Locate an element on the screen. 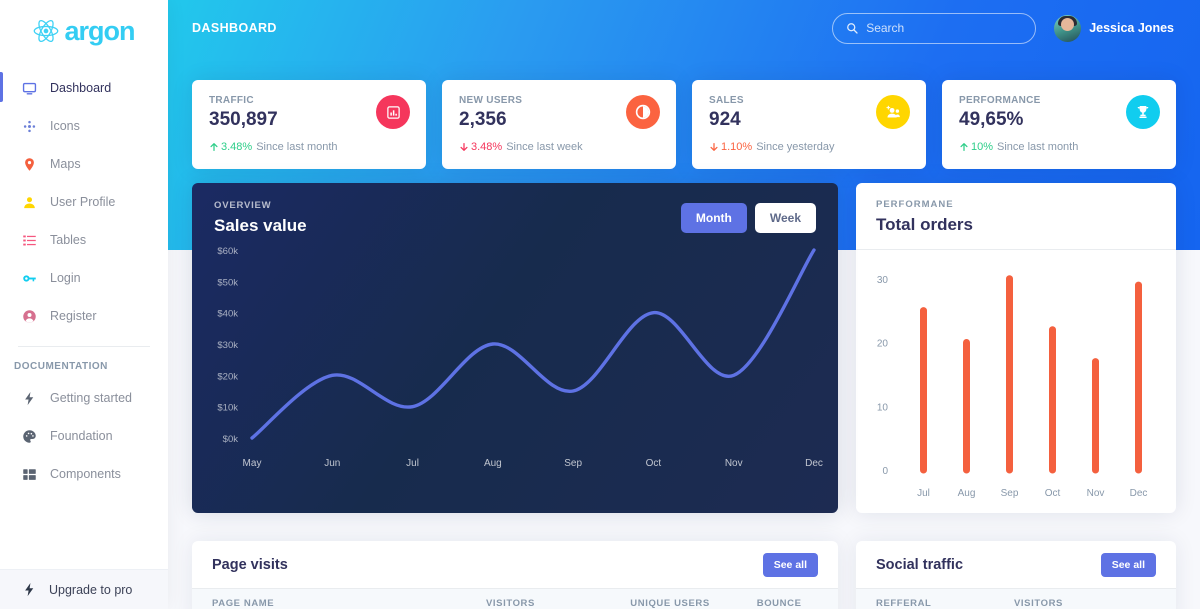 The height and width of the screenshot is (609, 1200). column-header: BOUNCE RATE is located at coordinates (779, 603).